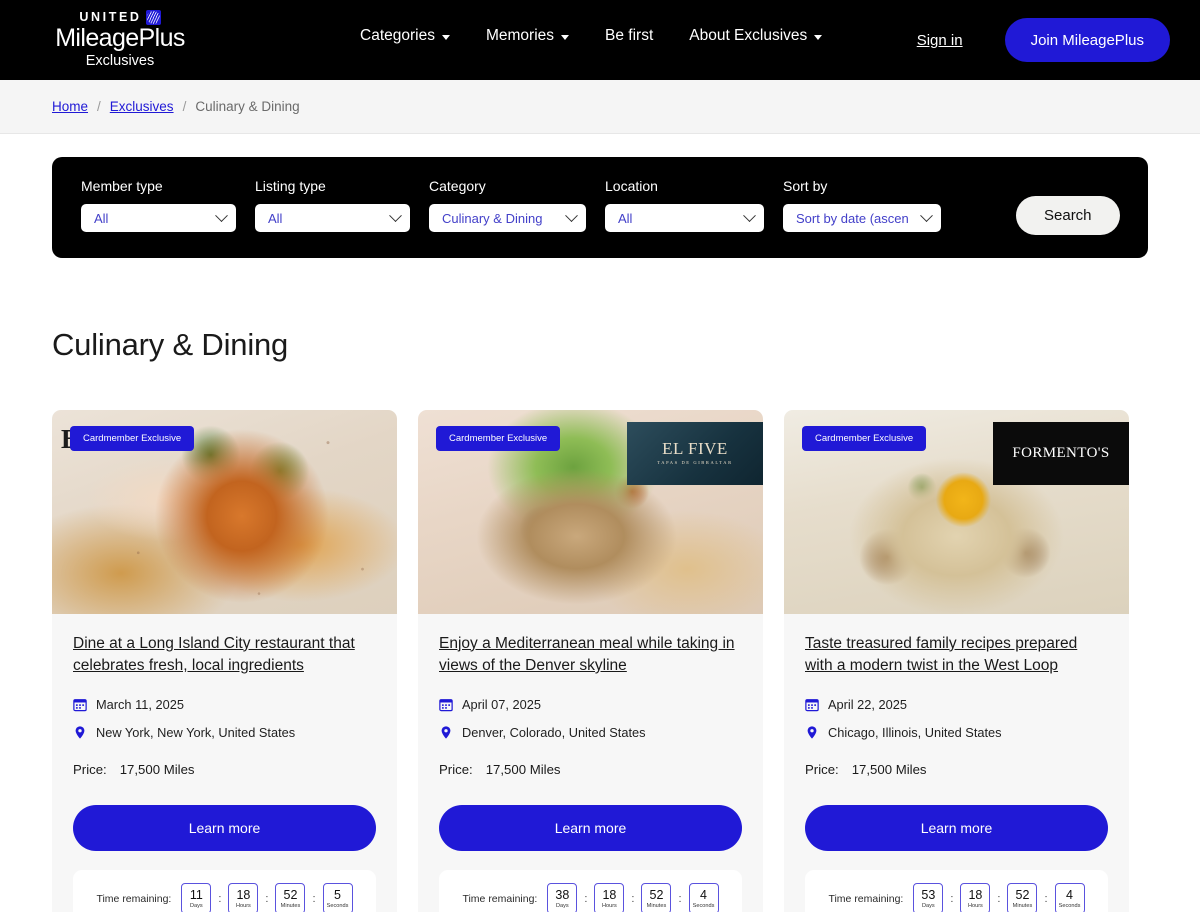 This screenshot has width=1200, height=912. I want to click on listing-type-value: All, so click(275, 218).